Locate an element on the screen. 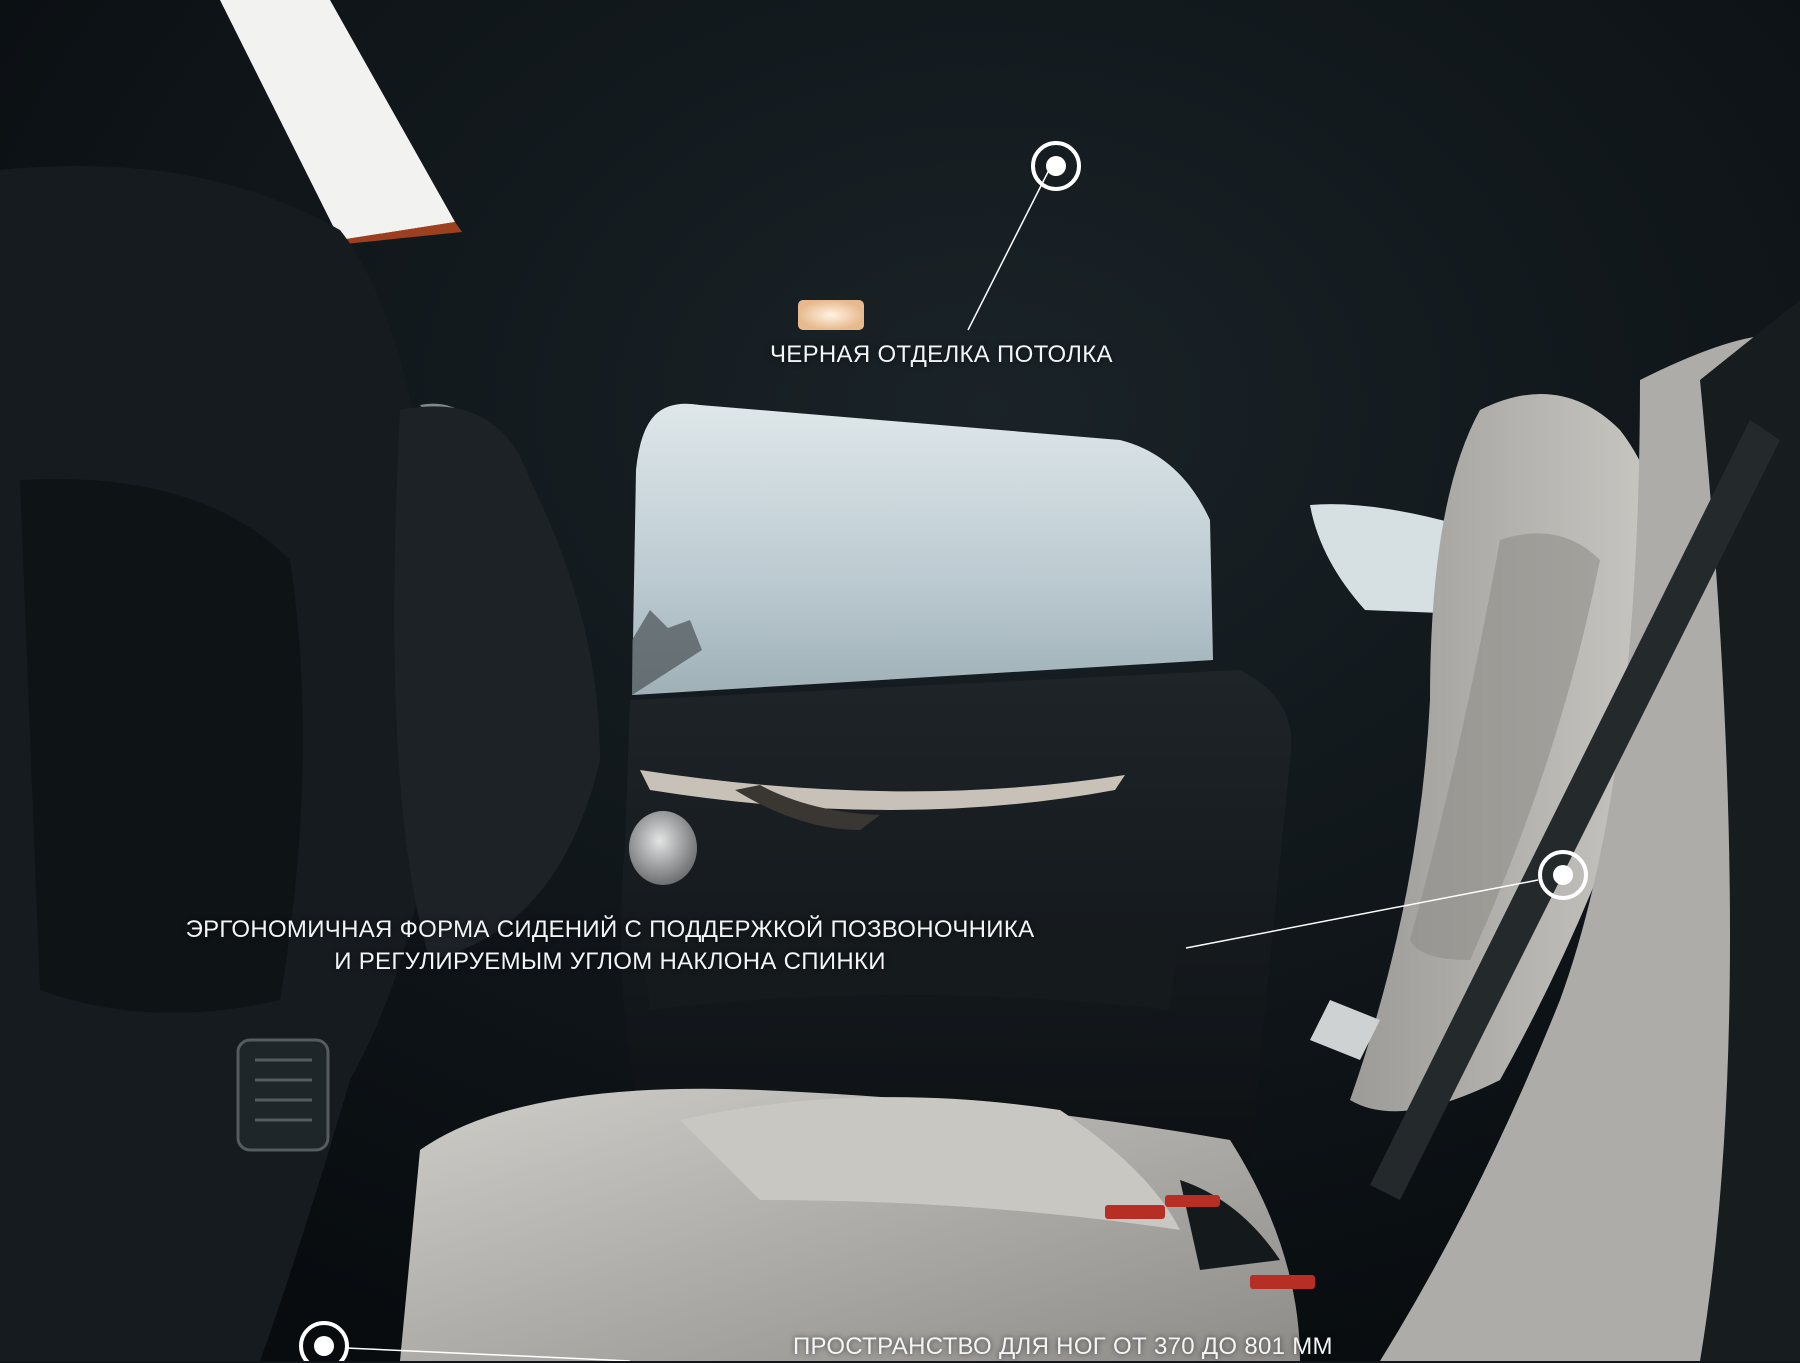  legroom-callout-label: ПРОСТРАНСТВО ДЛЯ НОГ ОТ 370 ДО 801 ММ is located at coordinates (1063, 1346).